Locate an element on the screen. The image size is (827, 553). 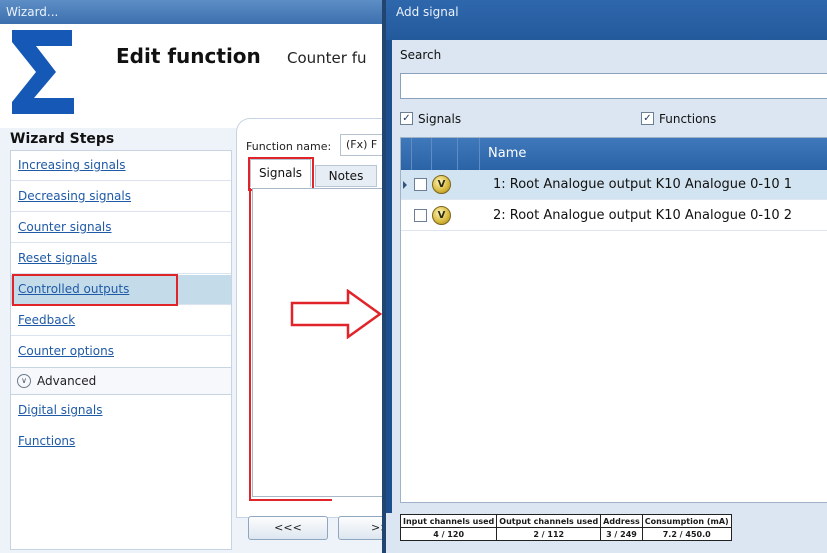
search-label: Search is located at coordinates (421, 55).